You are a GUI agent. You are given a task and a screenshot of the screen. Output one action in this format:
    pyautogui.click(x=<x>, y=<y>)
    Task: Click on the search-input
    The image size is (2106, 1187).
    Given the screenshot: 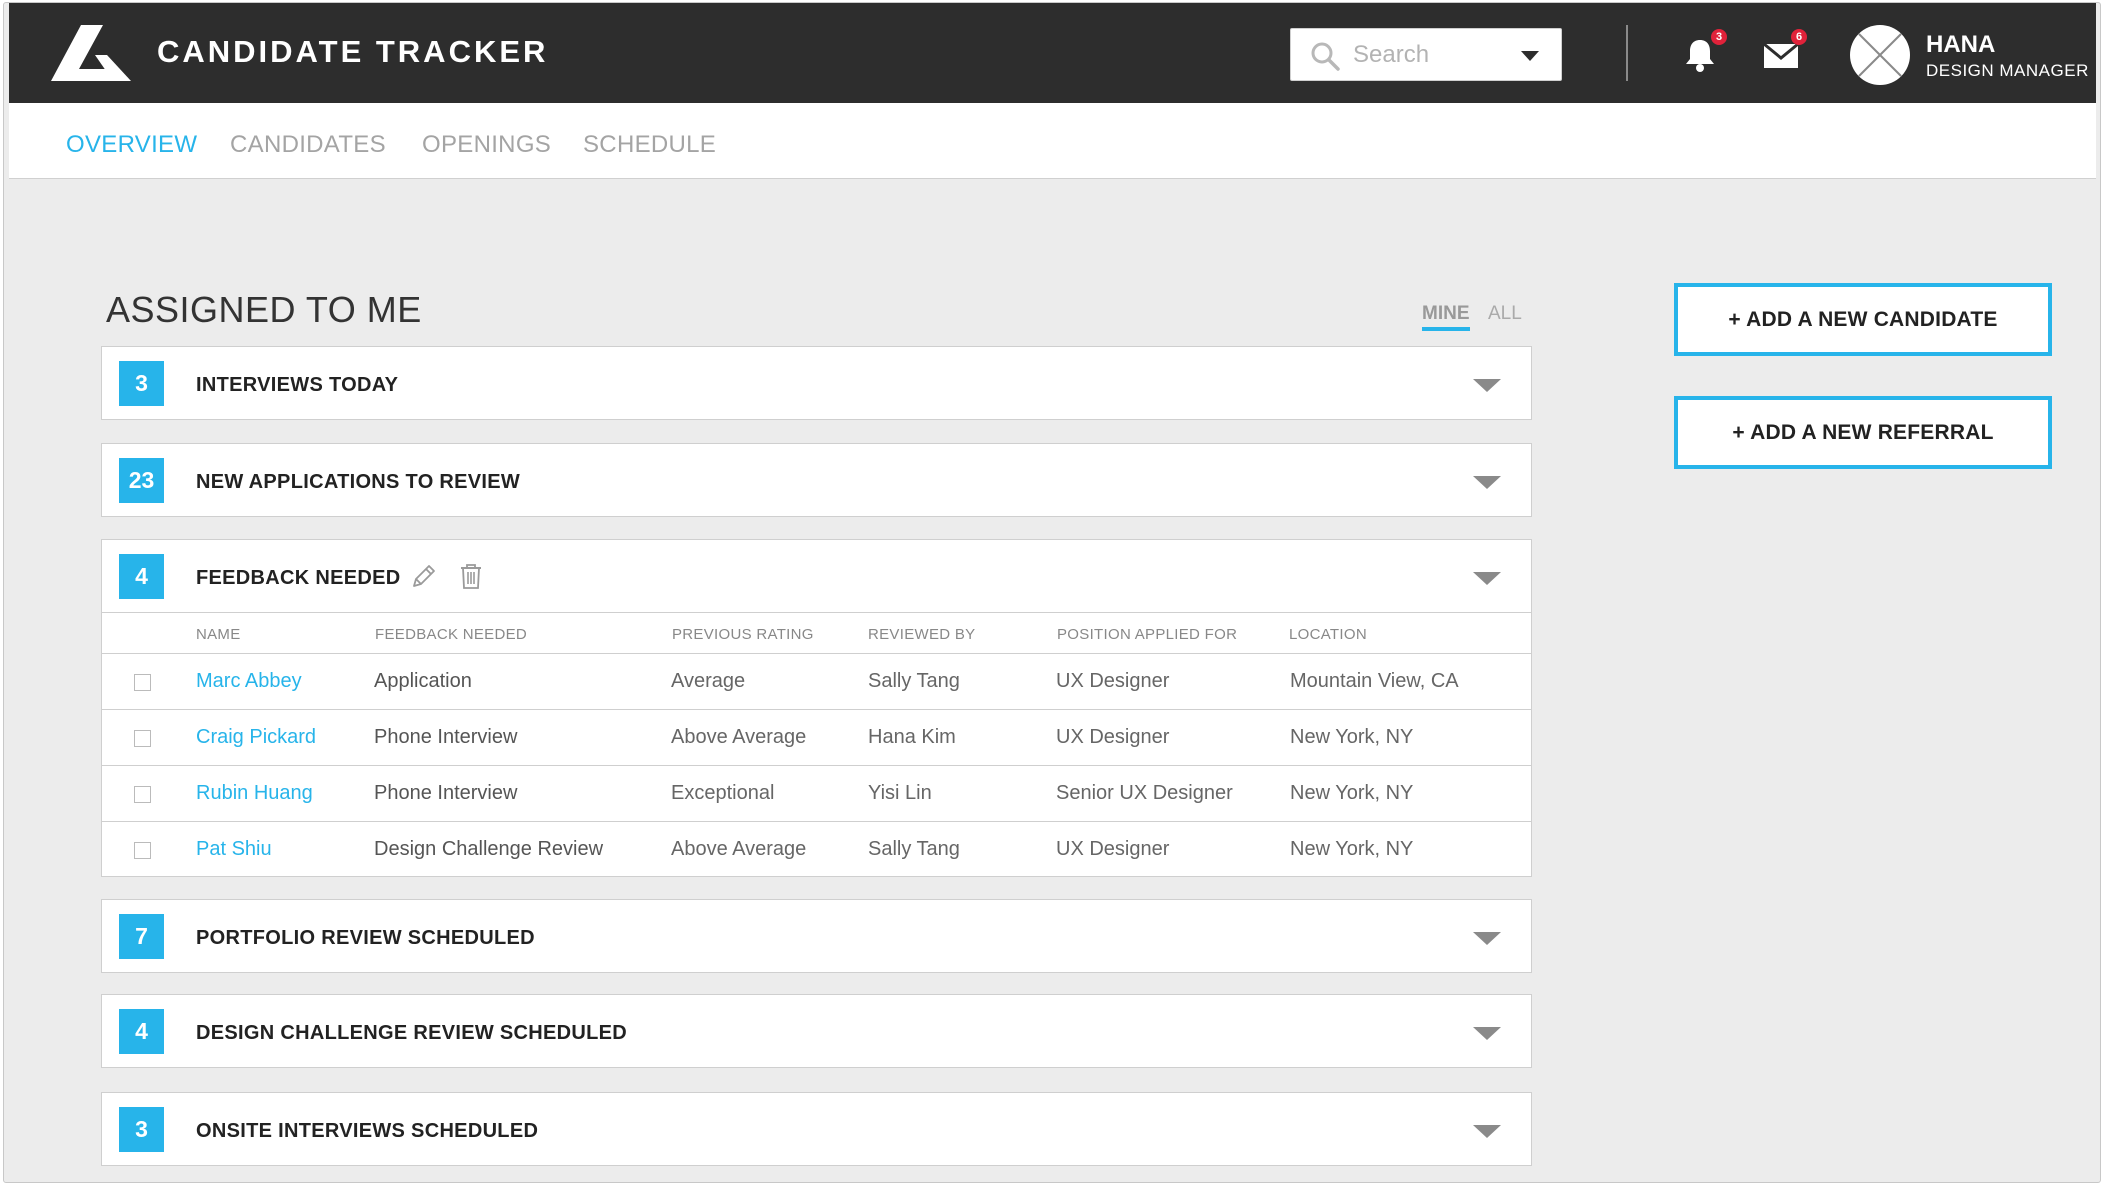 What is the action you would take?
    pyautogui.click(x=1433, y=55)
    